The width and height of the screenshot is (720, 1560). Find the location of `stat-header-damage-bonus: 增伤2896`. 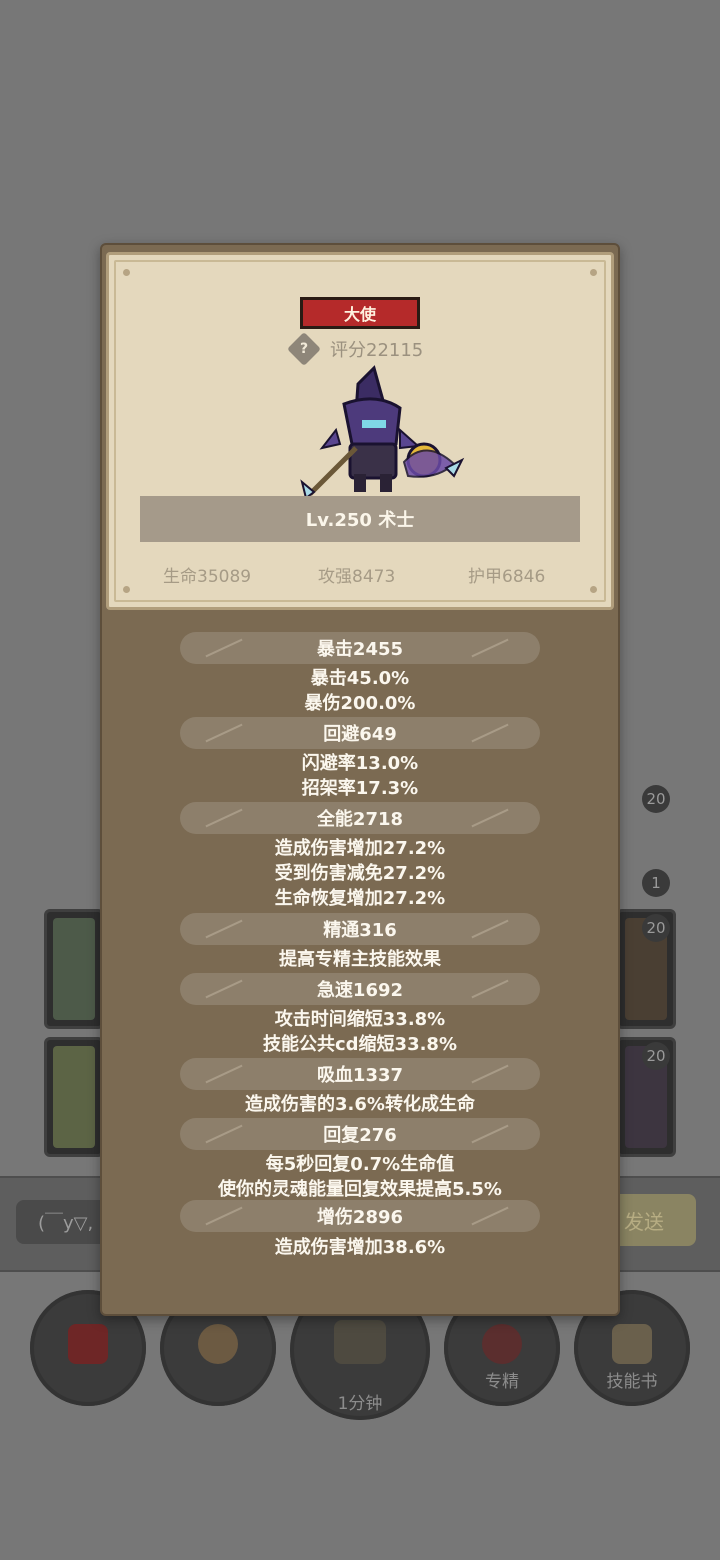

stat-header-damage-bonus: 增伤2896 is located at coordinates (360, 1216).